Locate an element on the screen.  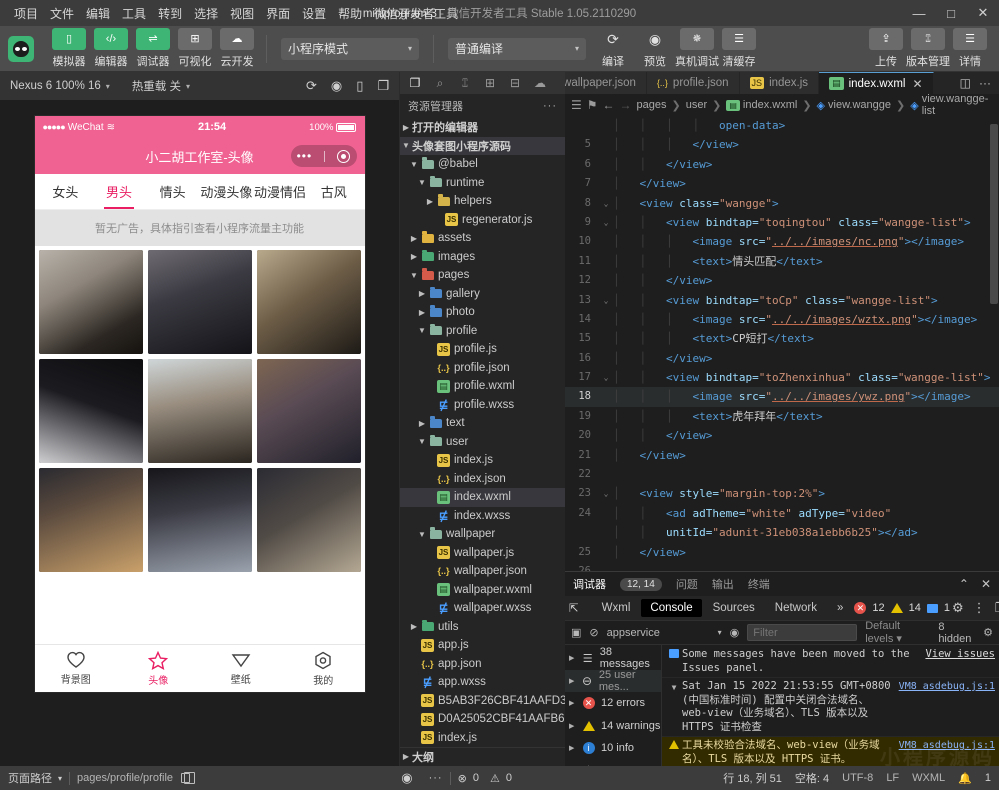
message-filter-4: ▶ i 10 info is located at coordinates (613, 748).